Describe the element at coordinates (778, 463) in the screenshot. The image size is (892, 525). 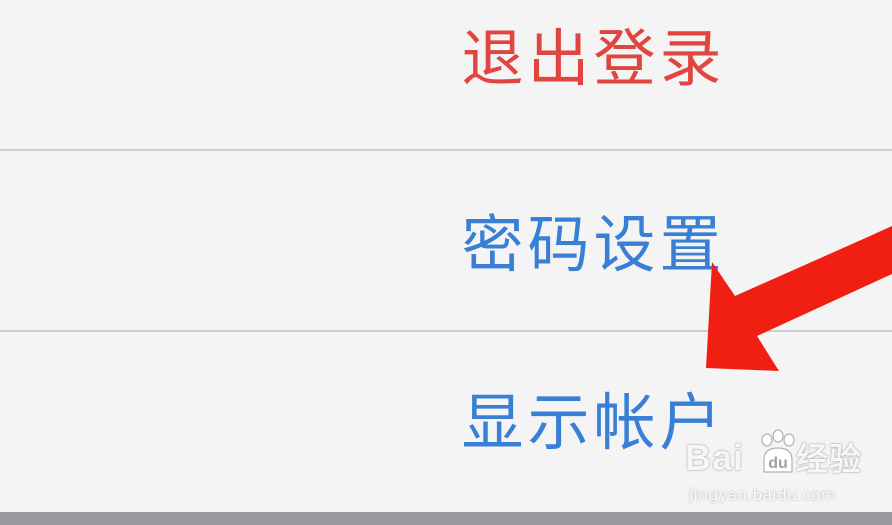
I see `svg-text: du` at that location.